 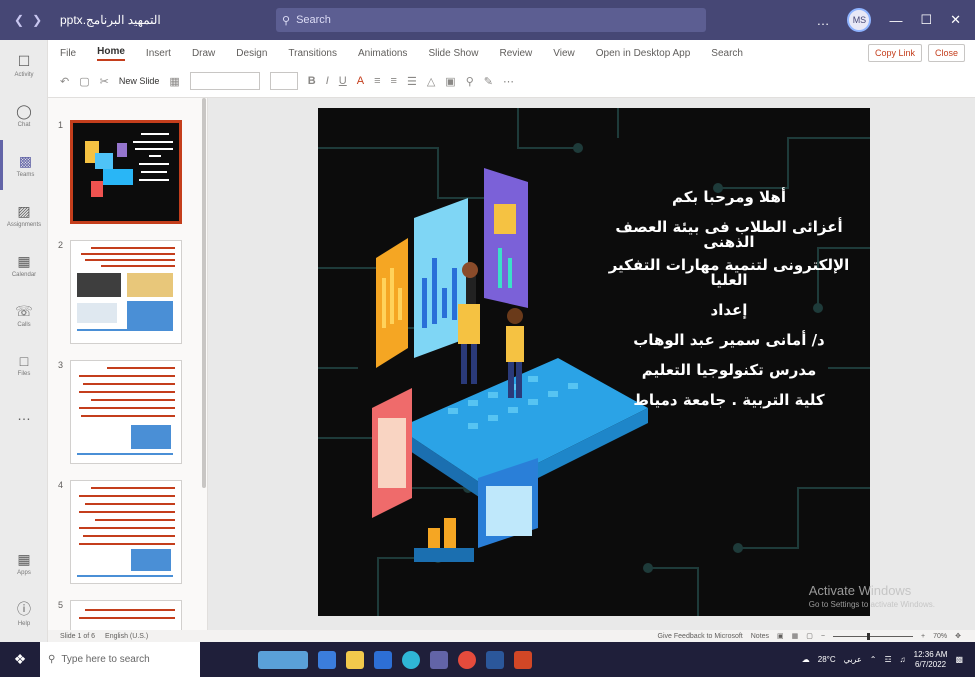 What do you see at coordinates (853, 659) in the screenshot?
I see `input-language: عربي` at bounding box center [853, 659].